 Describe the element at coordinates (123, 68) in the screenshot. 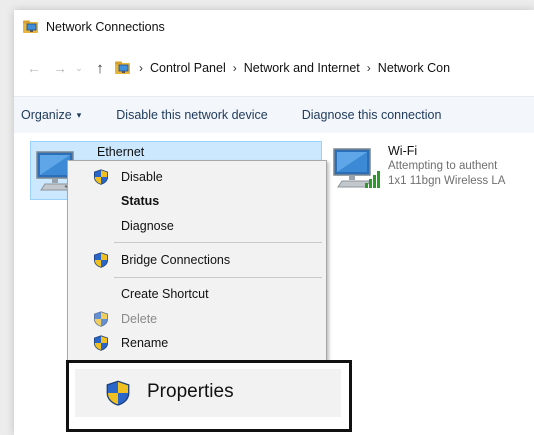

I see `control-panel-icon` at that location.